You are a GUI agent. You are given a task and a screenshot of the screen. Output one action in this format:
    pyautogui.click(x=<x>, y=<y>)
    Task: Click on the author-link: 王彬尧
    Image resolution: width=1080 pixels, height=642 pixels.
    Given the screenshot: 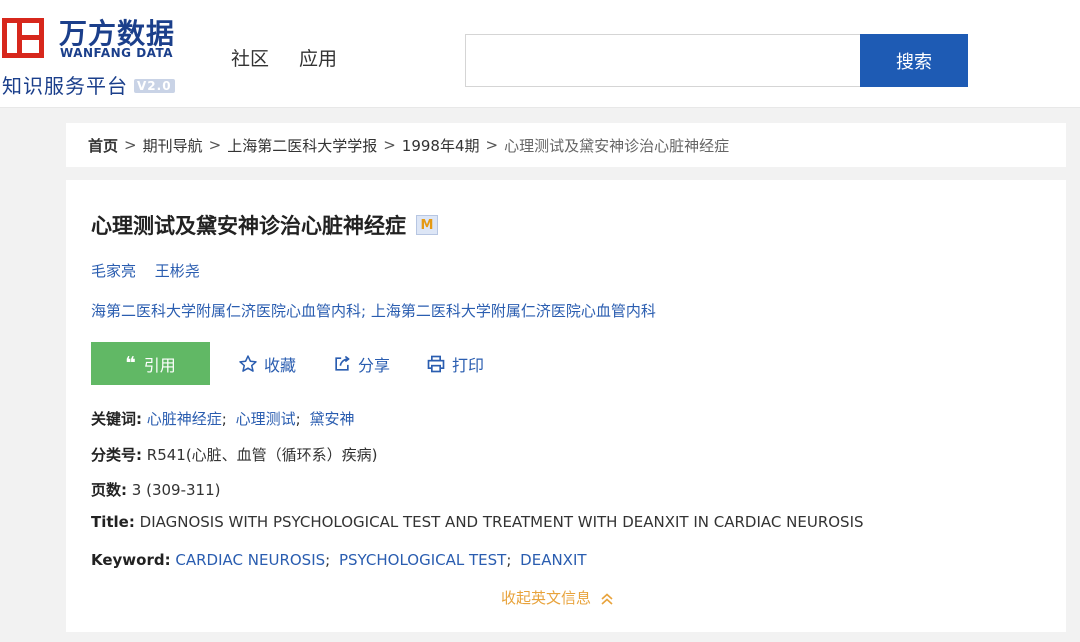 What is the action you would take?
    pyautogui.click(x=177, y=271)
    